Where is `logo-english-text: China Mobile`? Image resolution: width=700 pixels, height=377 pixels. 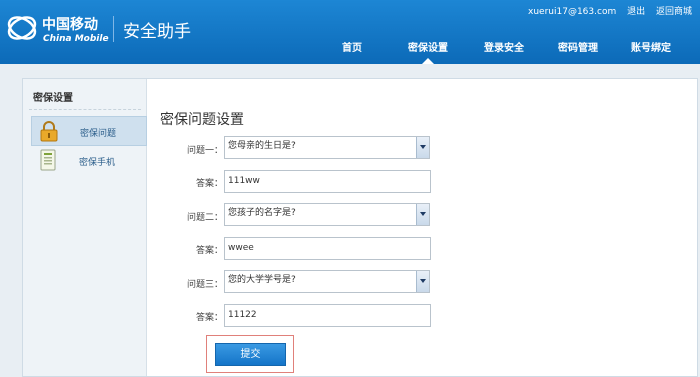 logo-english-text: China Mobile is located at coordinates (76, 39).